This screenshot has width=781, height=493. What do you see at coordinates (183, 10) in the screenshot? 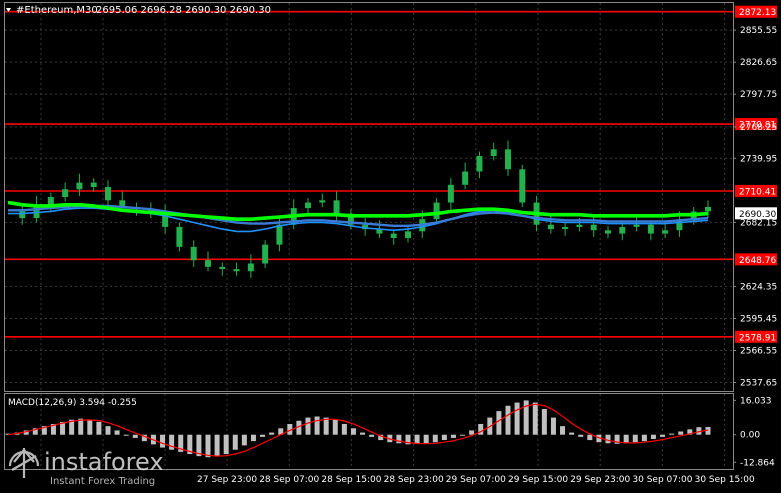
I see `ohlc-readout: 2695.06 2696.28 2690.30 2690.30` at bounding box center [183, 10].